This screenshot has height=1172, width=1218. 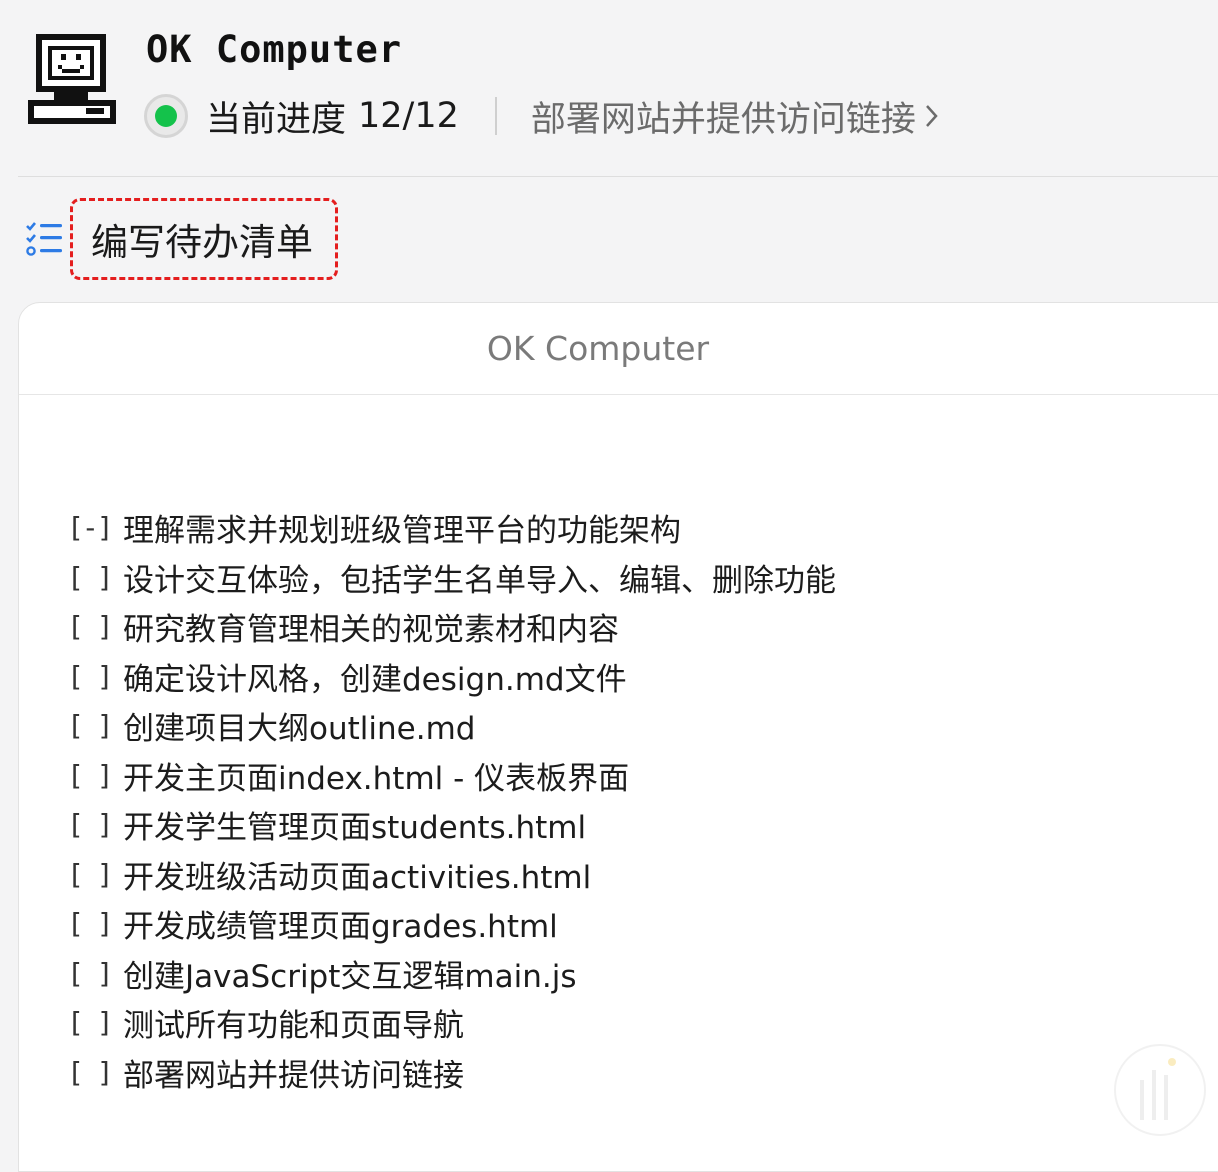 What do you see at coordinates (376, 778) in the screenshot?
I see `todo-item-text: 开发主页面index.html - 仪表板界面` at bounding box center [376, 778].